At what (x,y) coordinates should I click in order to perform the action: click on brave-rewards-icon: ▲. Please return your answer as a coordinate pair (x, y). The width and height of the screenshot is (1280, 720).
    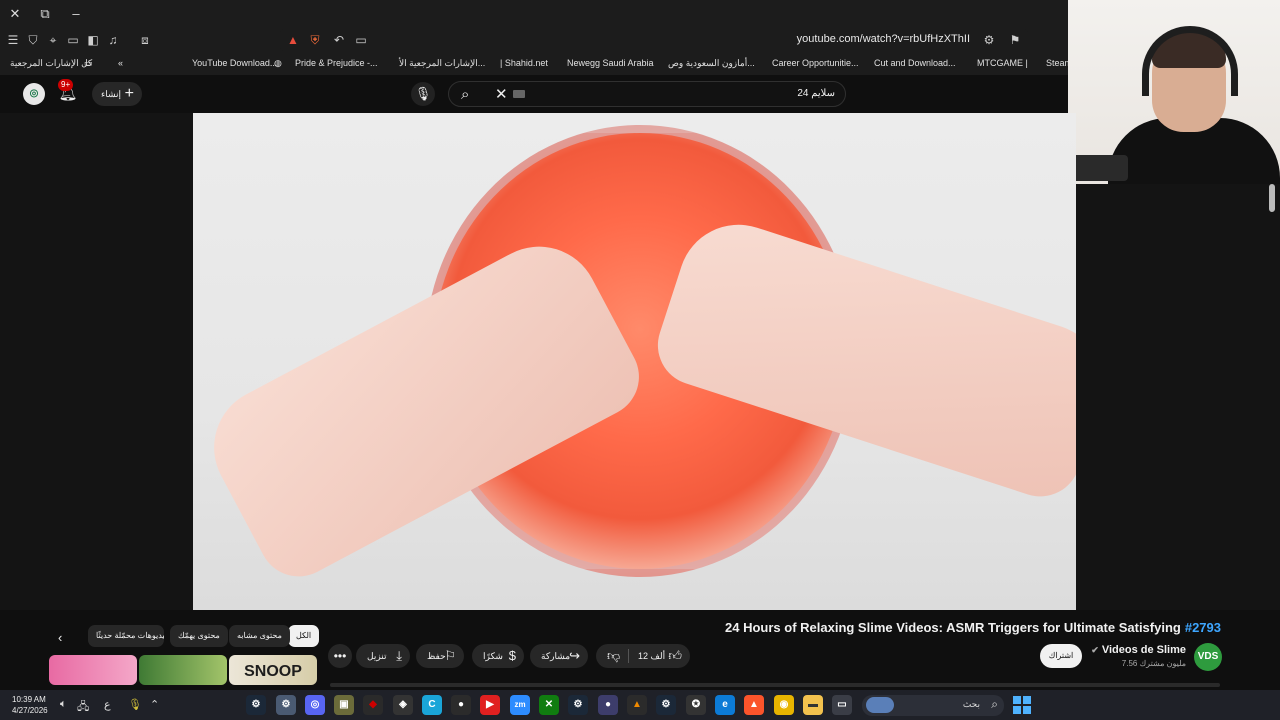
    Looking at the image, I should click on (293, 40).